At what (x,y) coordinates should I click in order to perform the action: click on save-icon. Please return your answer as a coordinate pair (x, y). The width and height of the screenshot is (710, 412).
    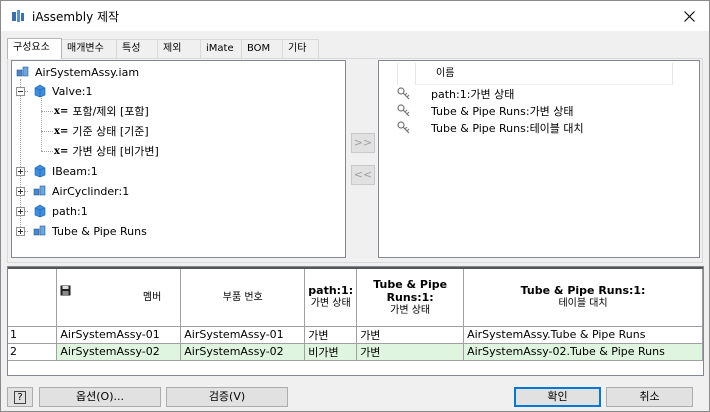
    Looking at the image, I should click on (65, 290).